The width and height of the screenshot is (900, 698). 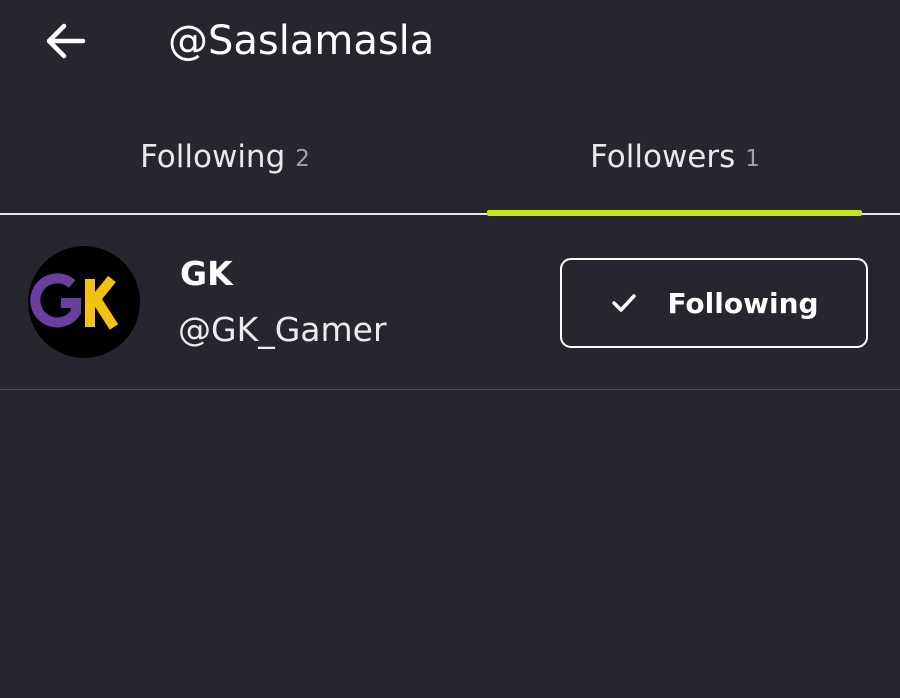 What do you see at coordinates (624, 303) in the screenshot?
I see `check-icon` at bounding box center [624, 303].